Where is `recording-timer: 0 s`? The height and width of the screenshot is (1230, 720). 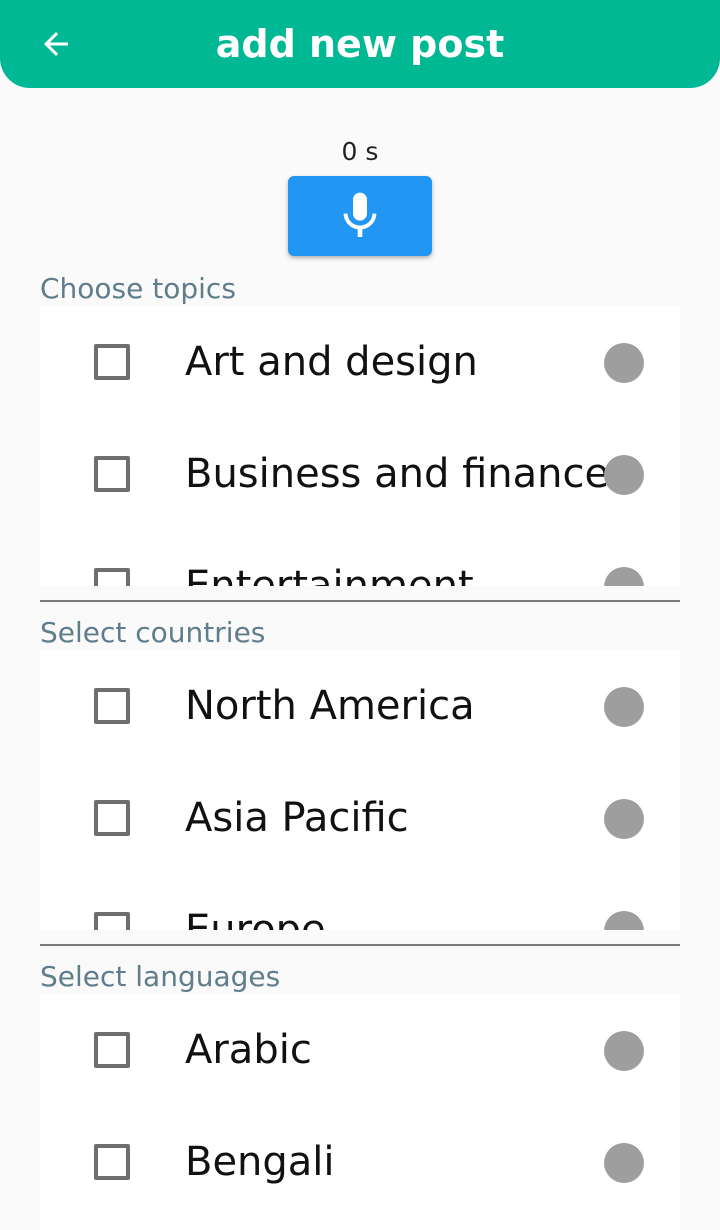
recording-timer: 0 s is located at coordinates (360, 151).